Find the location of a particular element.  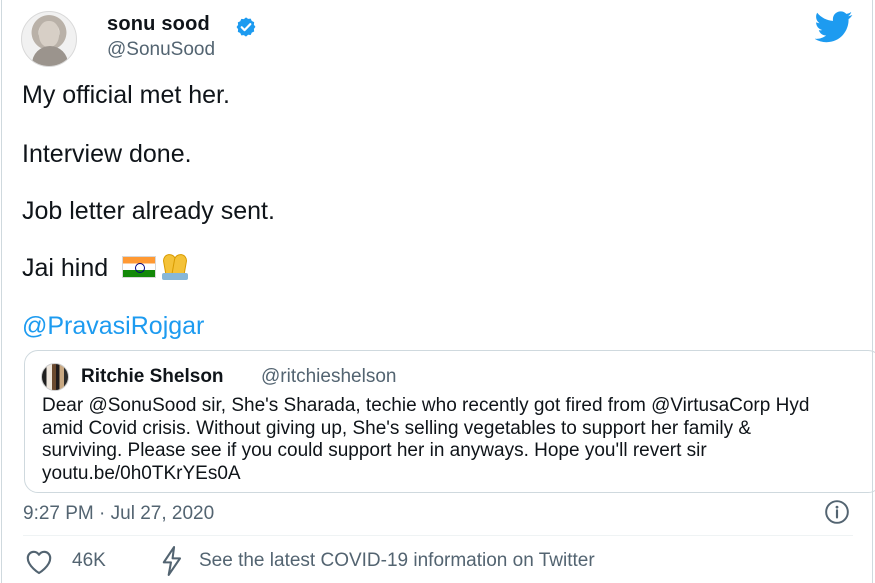

tweet-text-line: Job letter already sent. is located at coordinates (148, 211).